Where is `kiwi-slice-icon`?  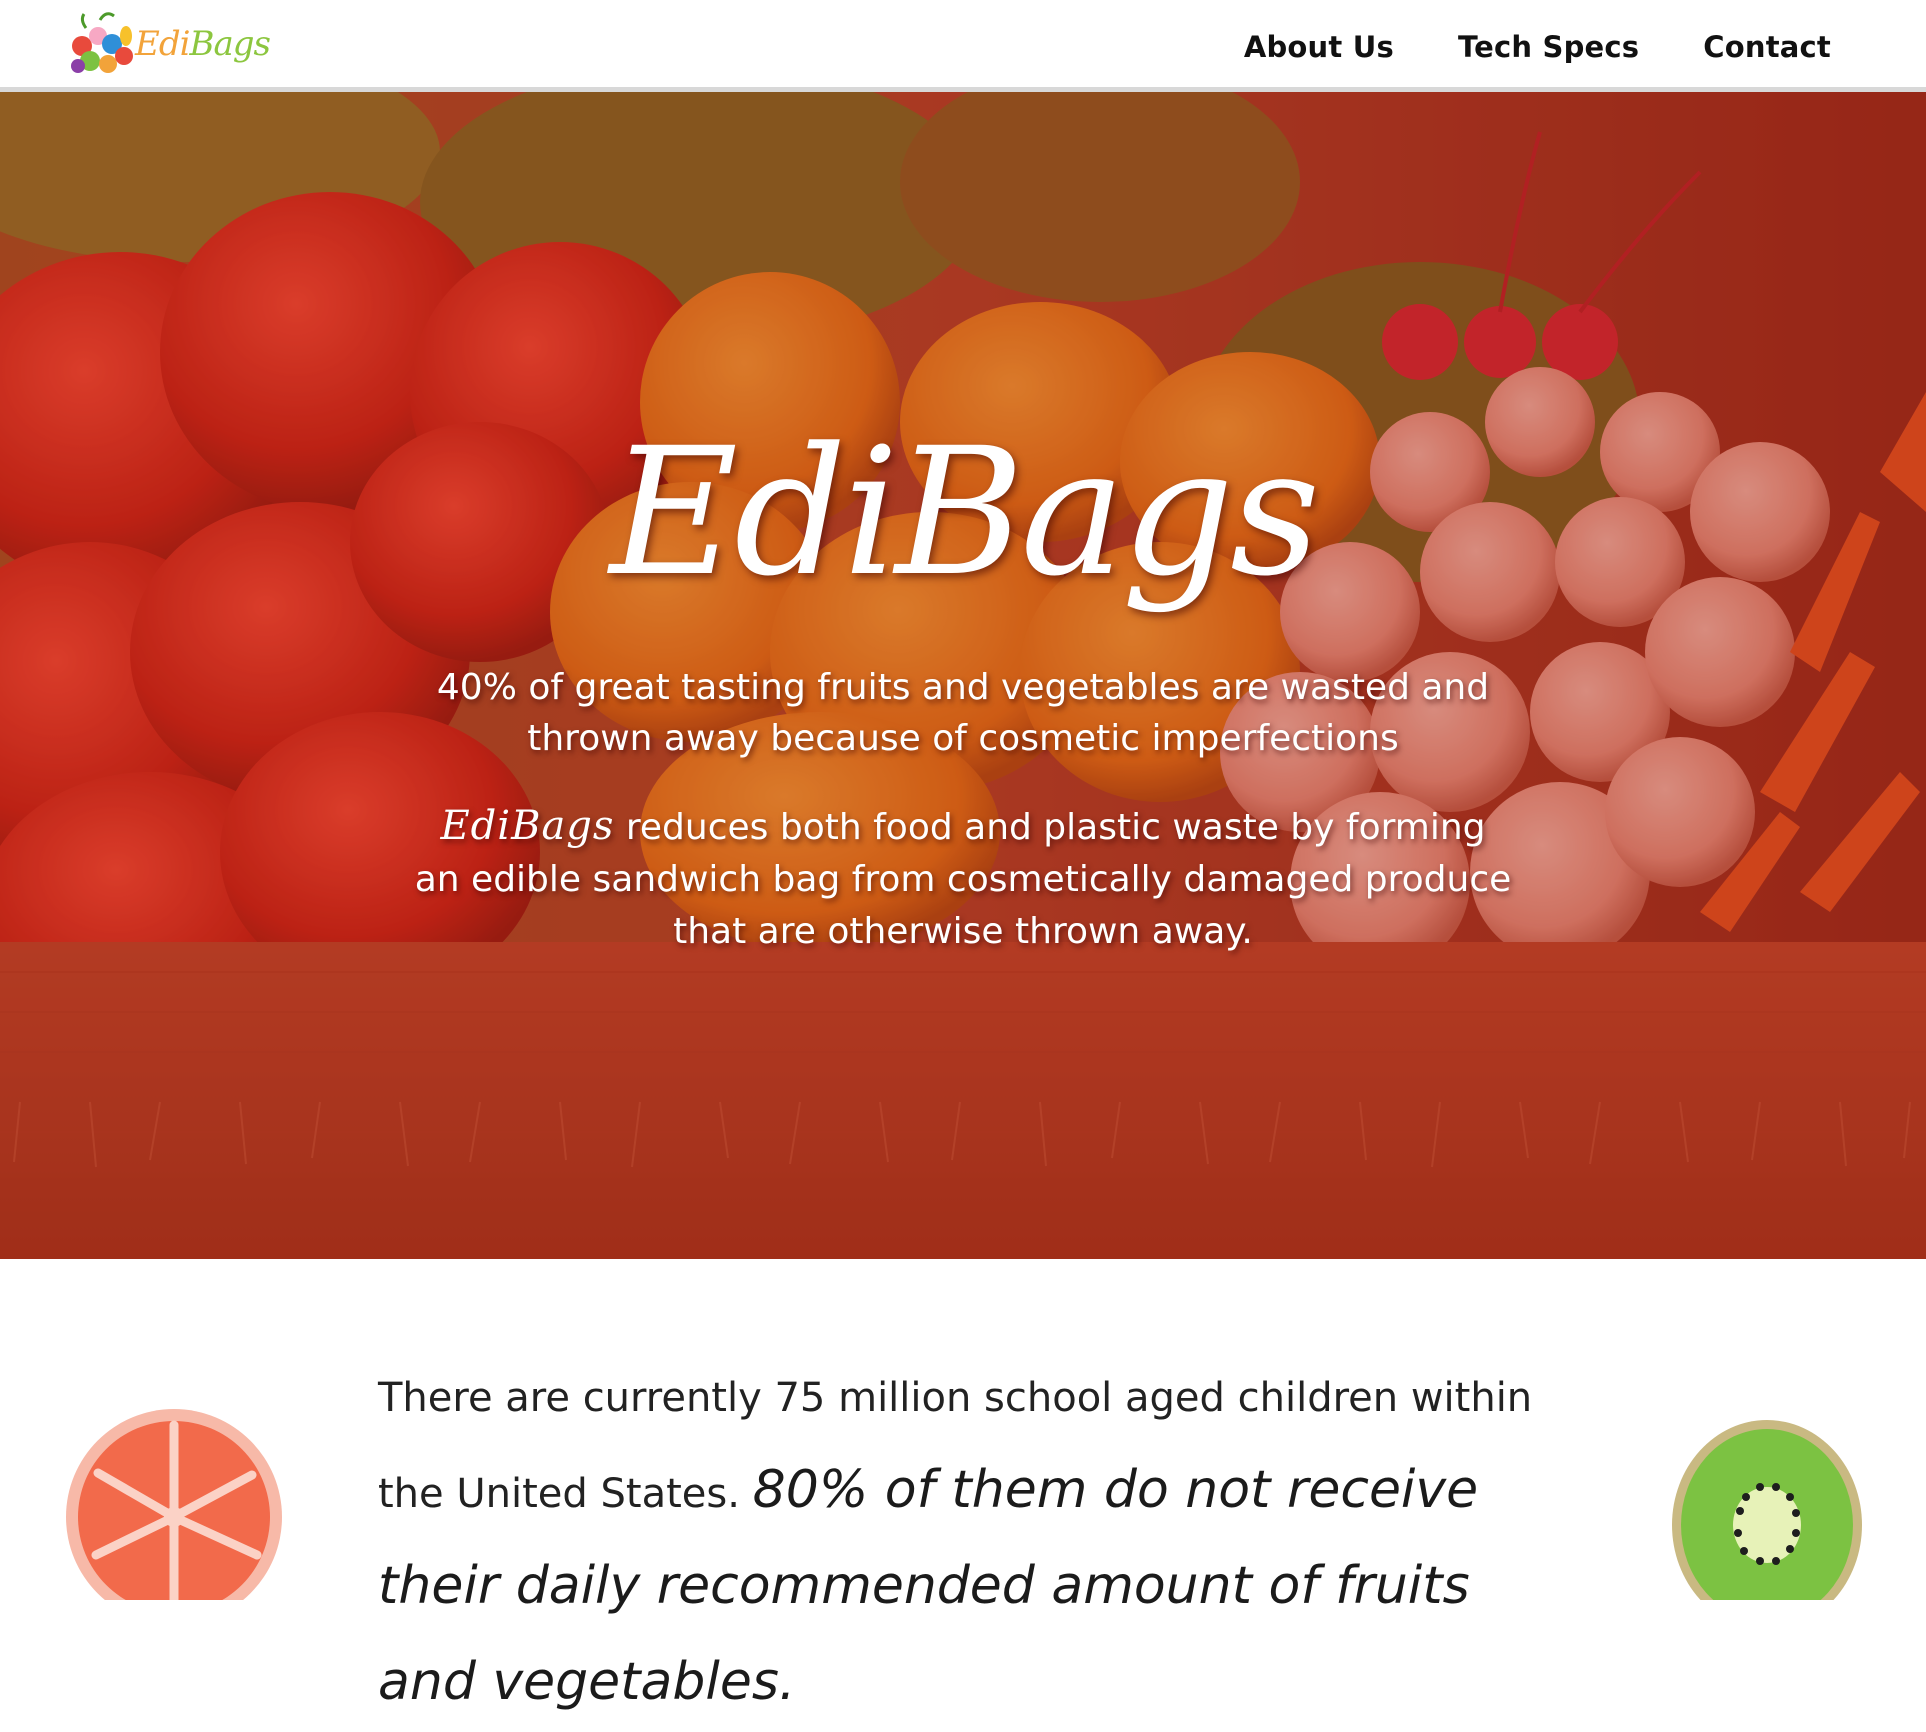 kiwi-slice-icon is located at coordinates (1767, 1510).